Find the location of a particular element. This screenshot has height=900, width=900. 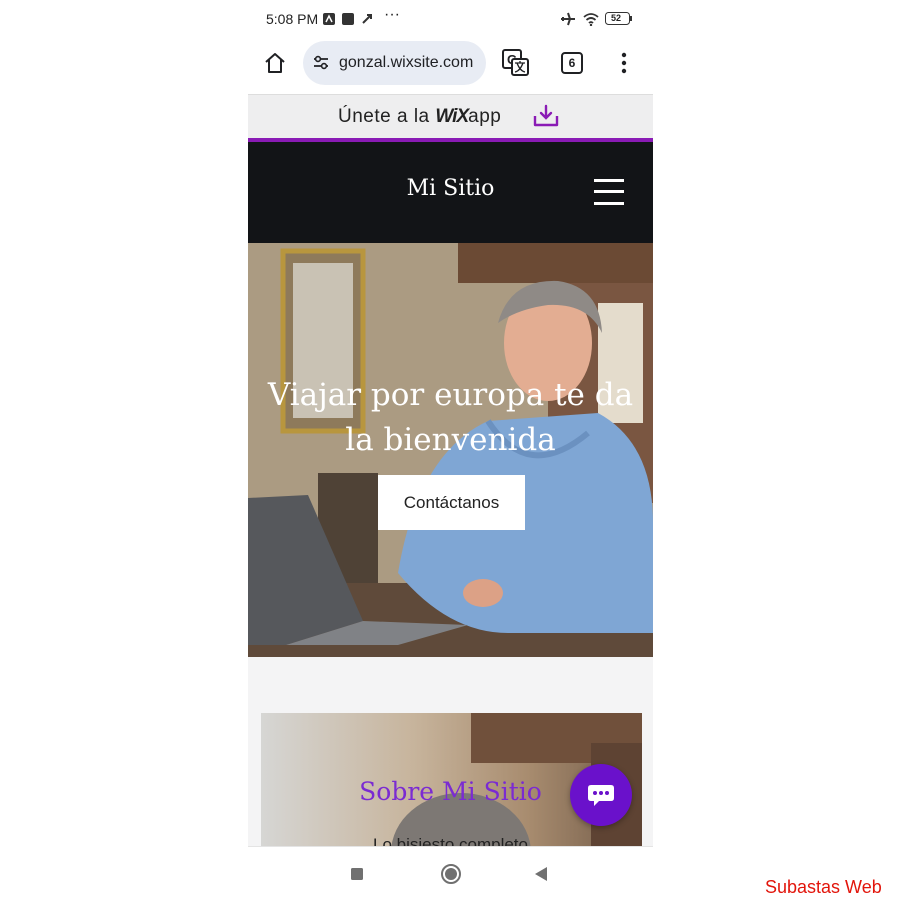

app-icon is located at coordinates (348, 19).